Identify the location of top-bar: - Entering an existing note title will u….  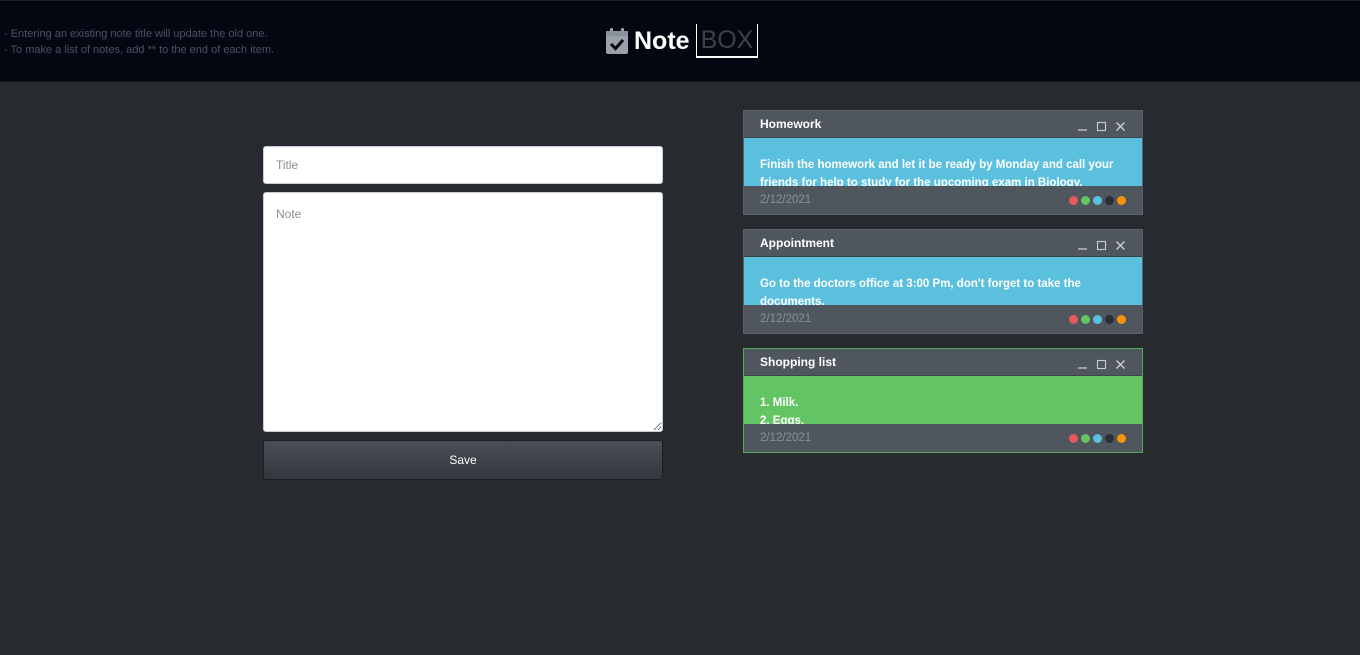
(680, 41).